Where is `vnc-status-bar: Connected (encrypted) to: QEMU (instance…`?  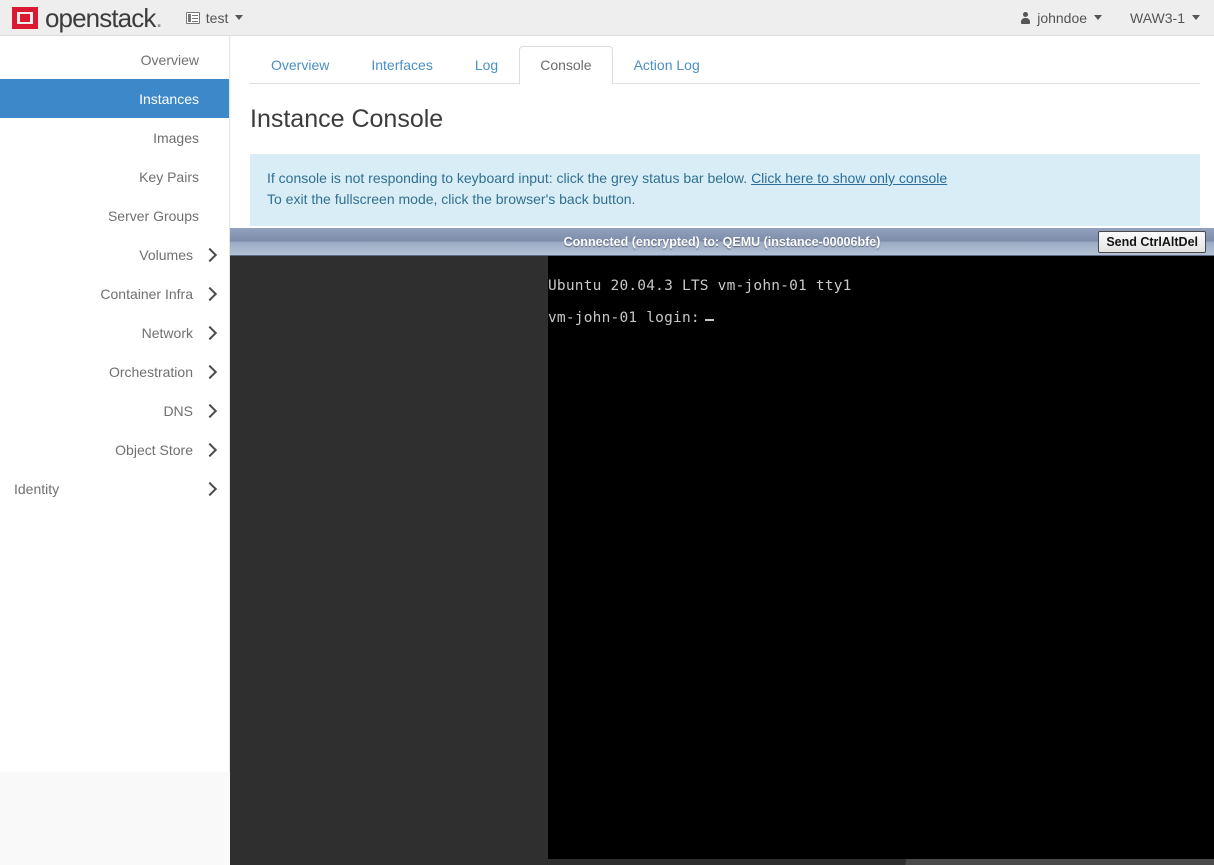
vnc-status-bar: Connected (encrypted) to: QEMU (instance… is located at coordinates (722, 242).